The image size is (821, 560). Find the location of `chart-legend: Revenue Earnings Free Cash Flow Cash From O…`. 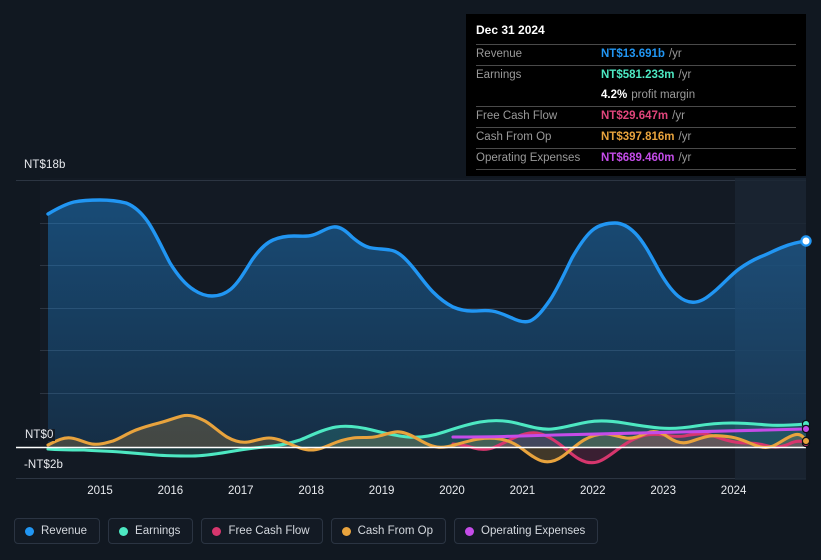

chart-legend: Revenue Earnings Free Cash Flow Cash From O… is located at coordinates (306, 531).